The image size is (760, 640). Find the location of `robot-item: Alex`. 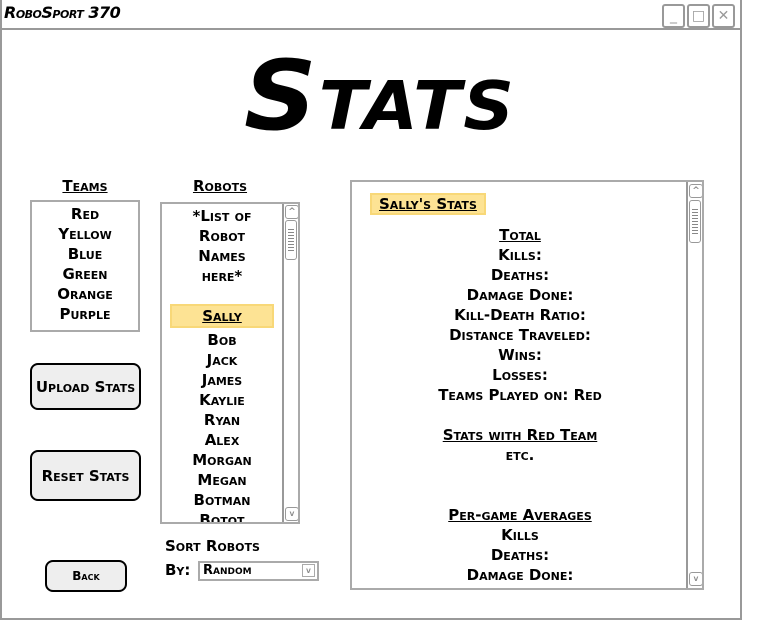

robot-item: Alex is located at coordinates (222, 440).